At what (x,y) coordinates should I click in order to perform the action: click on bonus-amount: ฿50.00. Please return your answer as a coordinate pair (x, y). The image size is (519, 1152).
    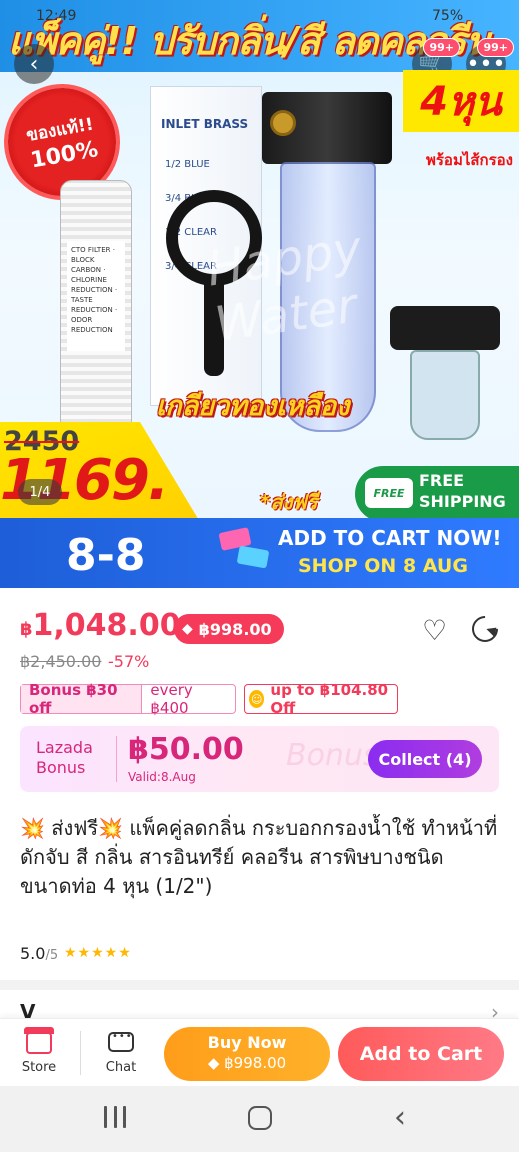
    Looking at the image, I should click on (186, 749).